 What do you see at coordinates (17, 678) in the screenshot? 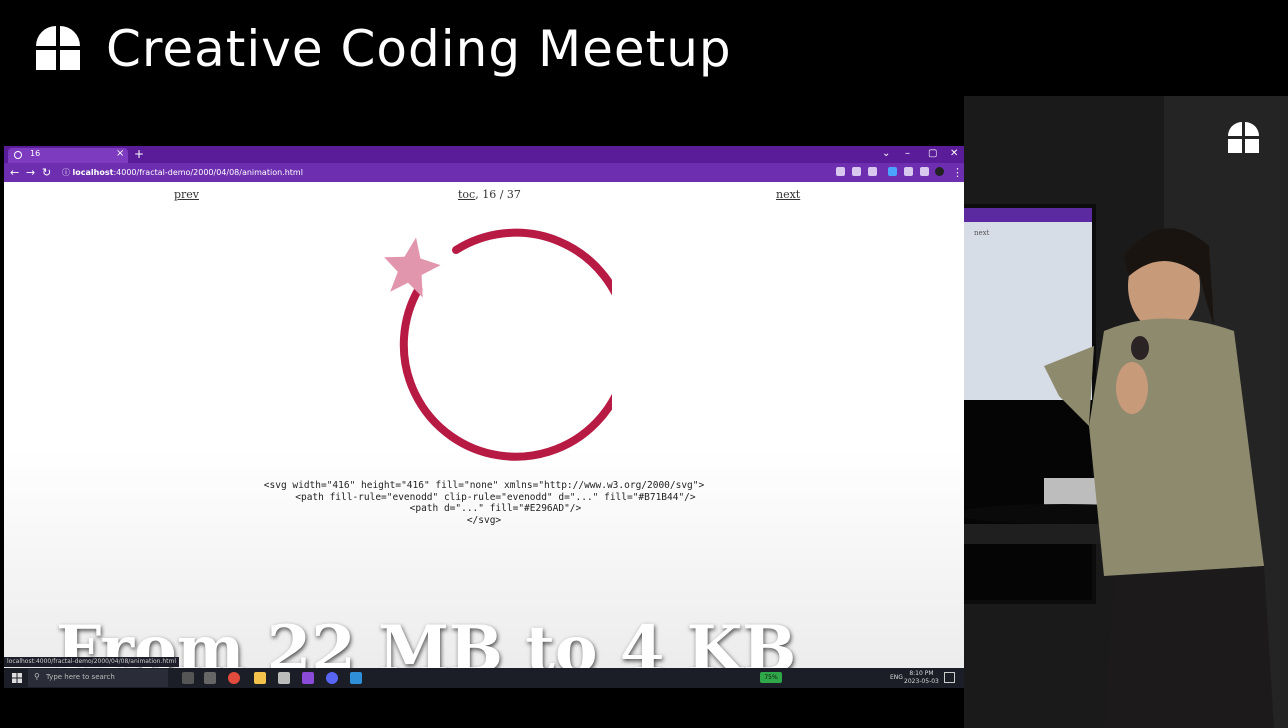
I see `windows-start-icon` at bounding box center [17, 678].